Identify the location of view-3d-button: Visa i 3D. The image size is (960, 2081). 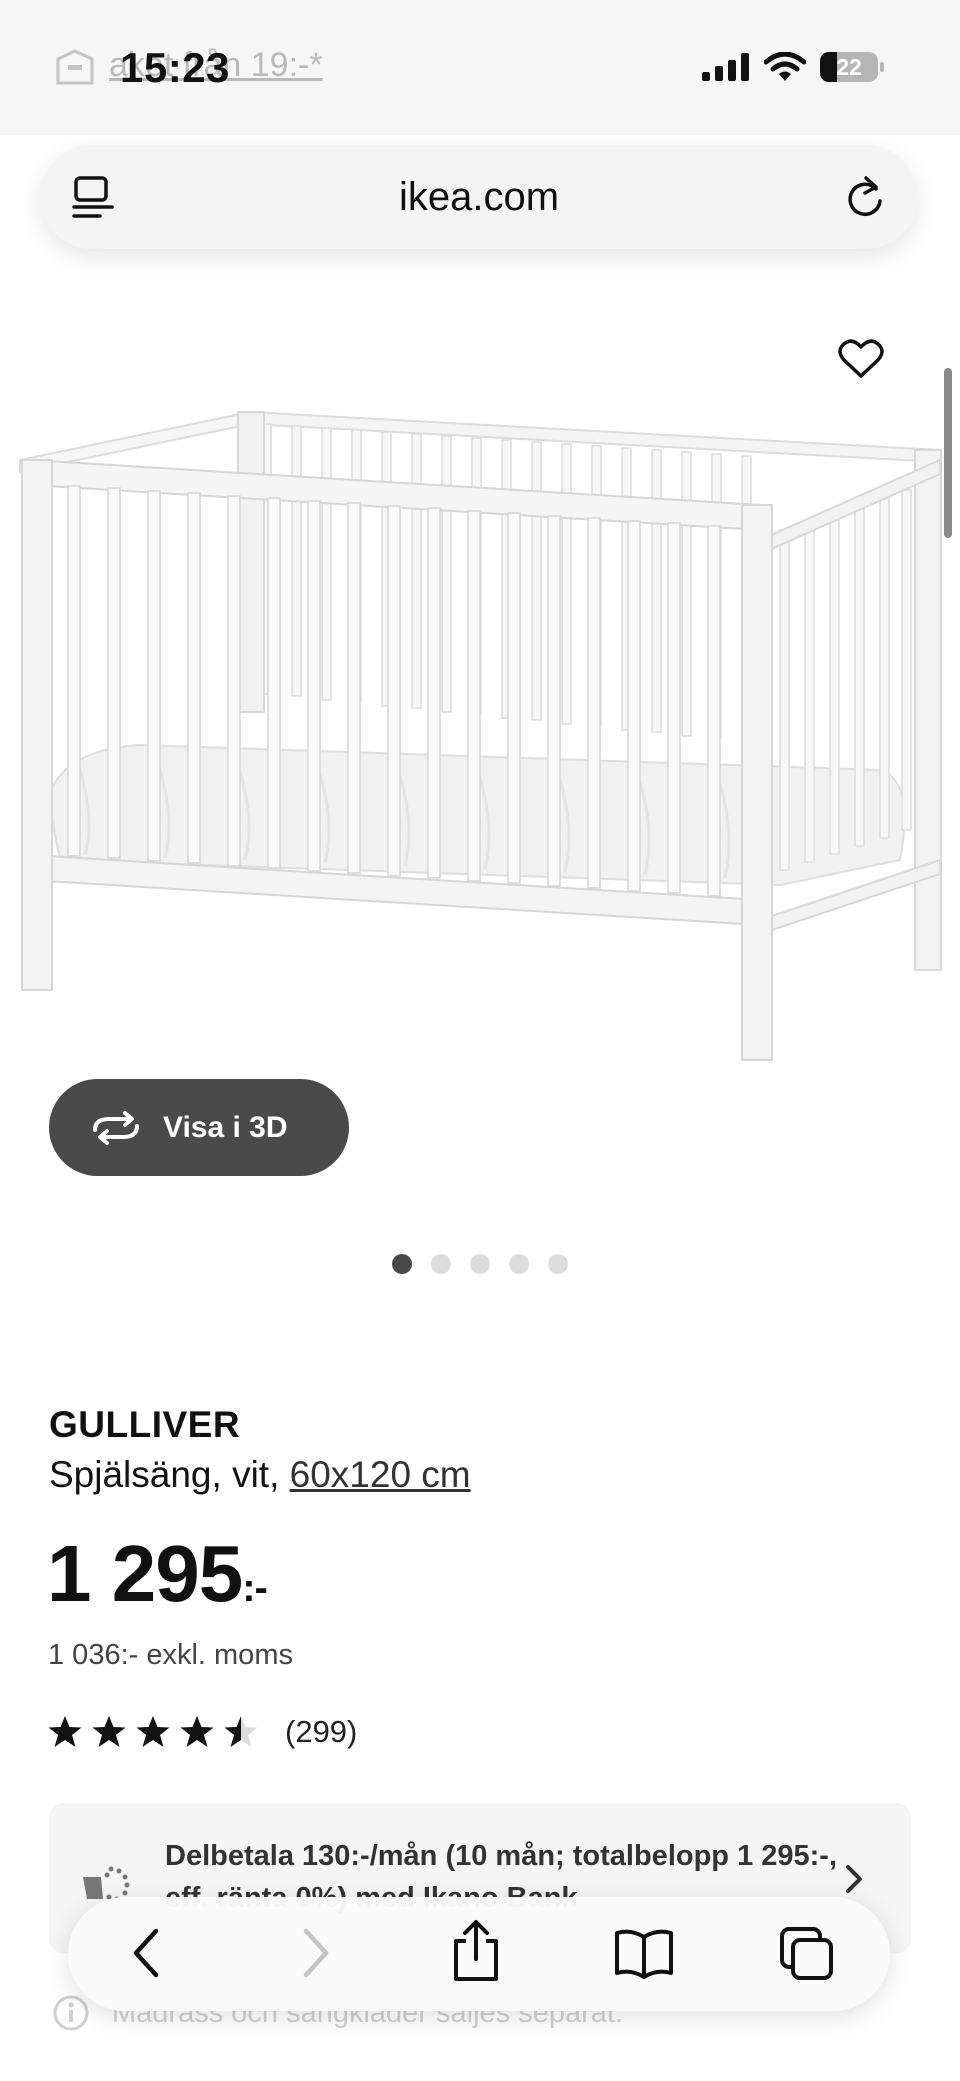
(199, 1127).